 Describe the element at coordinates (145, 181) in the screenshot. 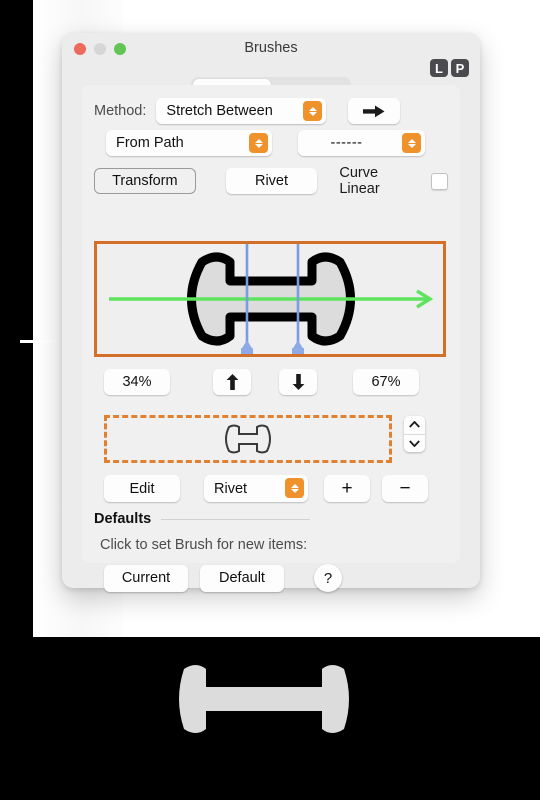

I see `transform-button: Transform` at that location.